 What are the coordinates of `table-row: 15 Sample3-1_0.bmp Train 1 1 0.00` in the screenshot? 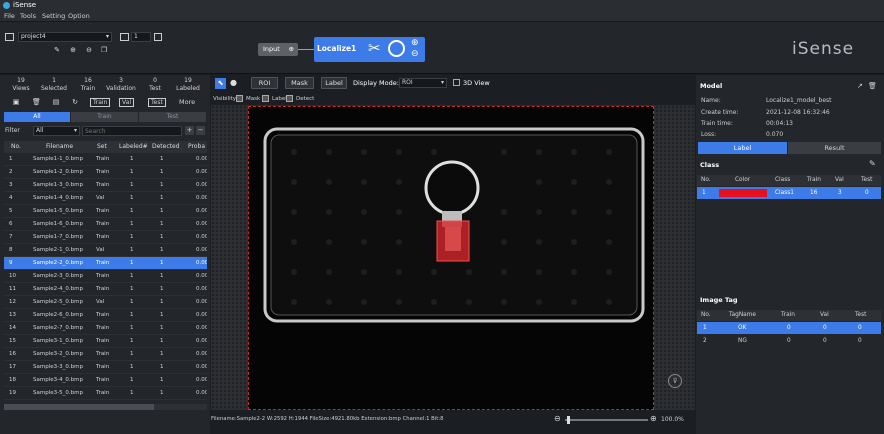 It's located at (105, 341).